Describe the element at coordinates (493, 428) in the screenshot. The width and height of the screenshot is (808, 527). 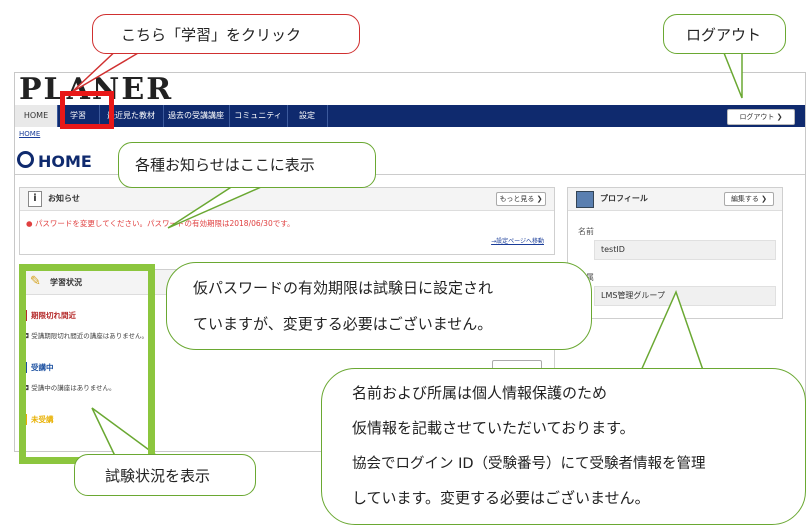
I see `callout-privacy-line2: 仮情報を記載させていただいております。` at that location.